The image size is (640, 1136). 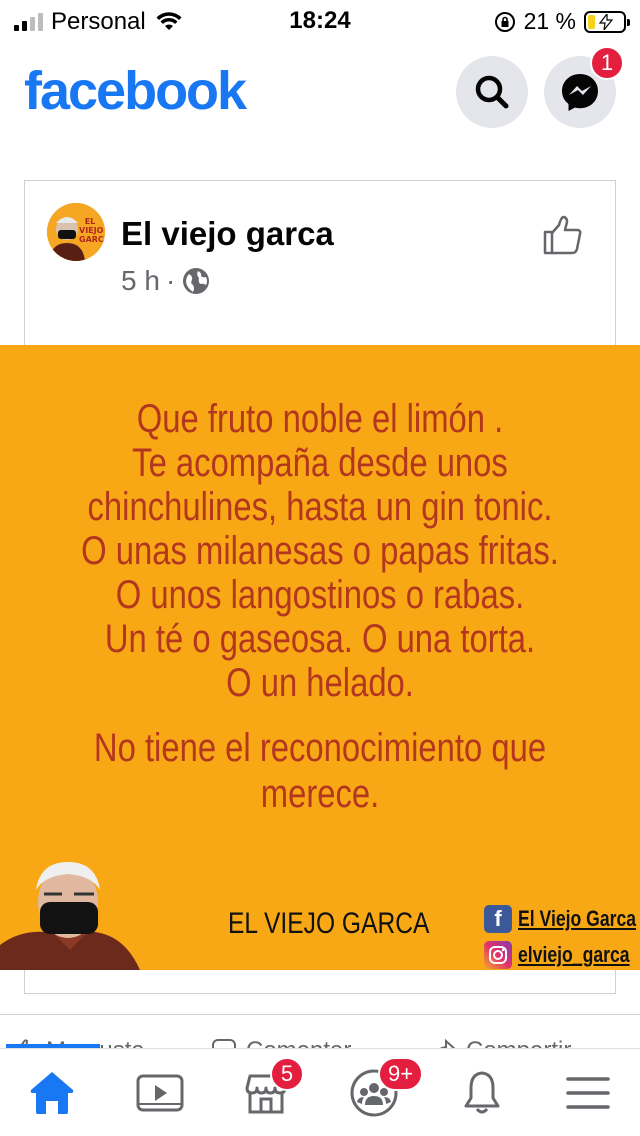 What do you see at coordinates (401, 1074) in the screenshot?
I see `groups-badge: 9+` at bounding box center [401, 1074].